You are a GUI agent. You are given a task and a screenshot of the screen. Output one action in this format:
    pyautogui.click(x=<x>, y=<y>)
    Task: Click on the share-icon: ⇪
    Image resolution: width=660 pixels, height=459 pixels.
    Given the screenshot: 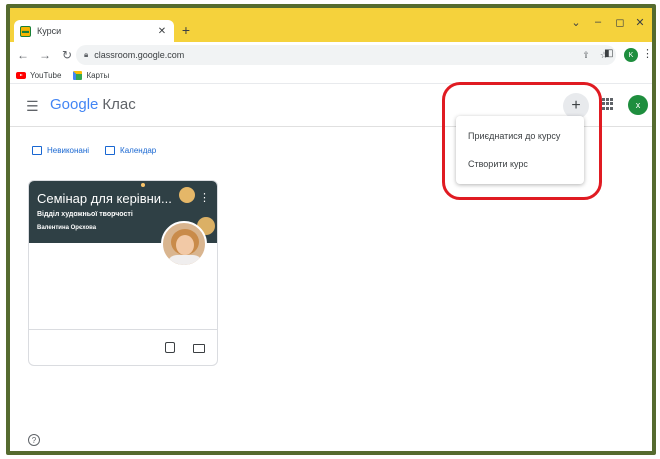 What is the action you would take?
    pyautogui.click(x=586, y=55)
    